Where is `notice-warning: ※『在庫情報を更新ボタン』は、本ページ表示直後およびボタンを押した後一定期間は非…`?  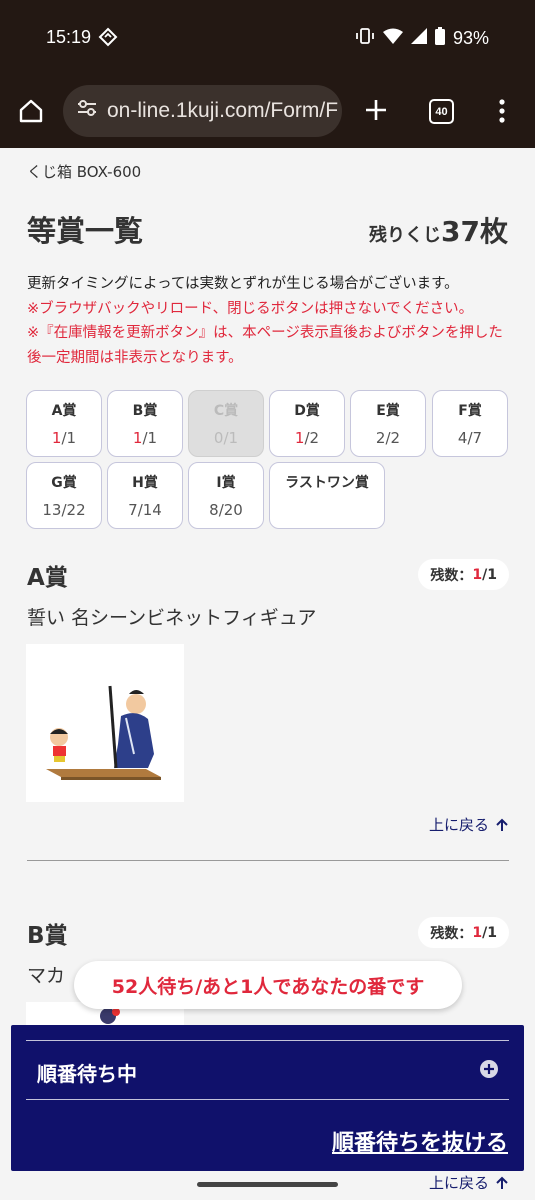 notice-warning: ※『在庫情報を更新ボタン』は、本ページ表示直後およびボタンを押した後一定期間は非… is located at coordinates (265, 345).